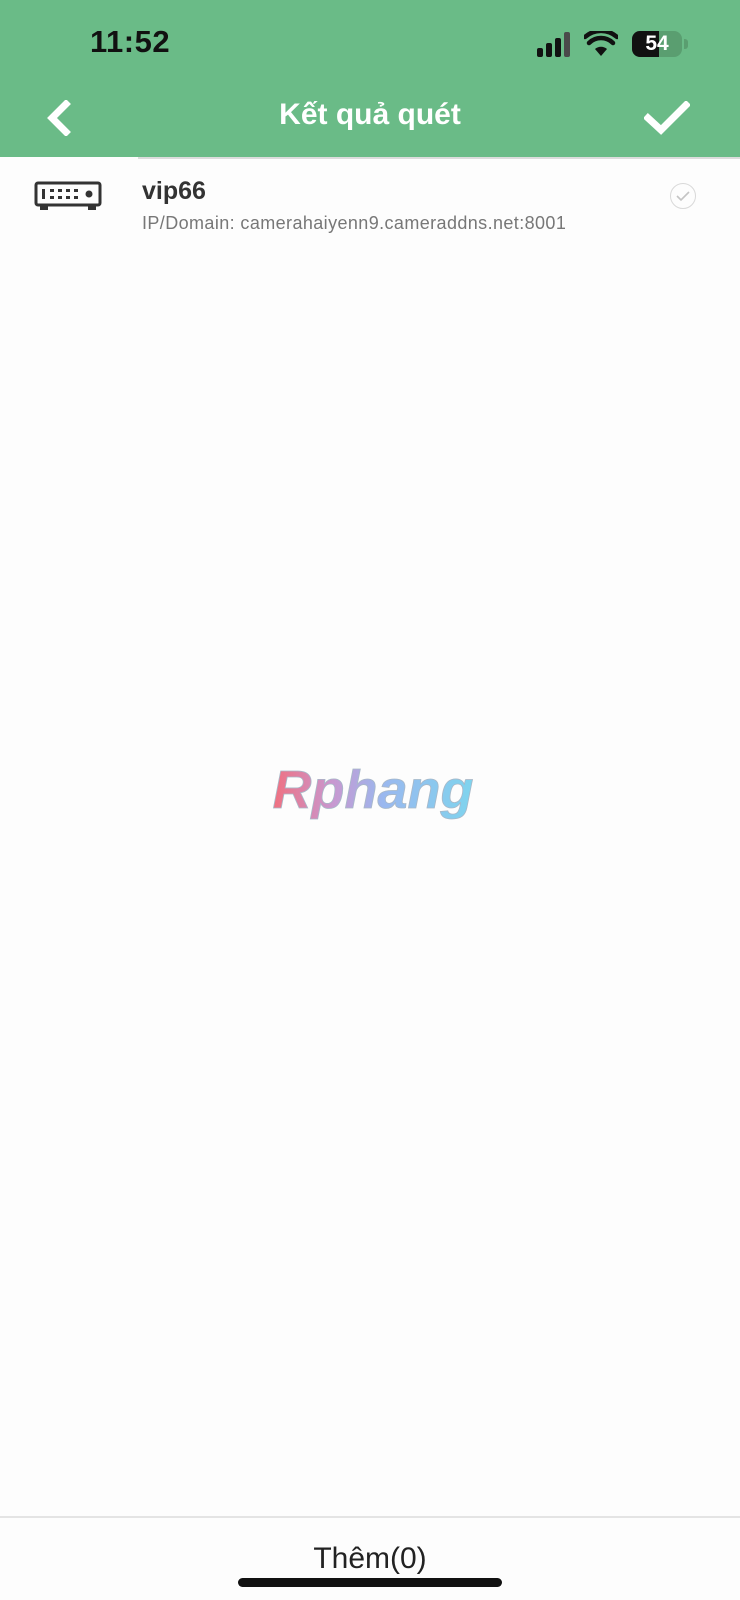 The width and height of the screenshot is (740, 1600). What do you see at coordinates (439, 158) in the screenshot?
I see `row-divider` at bounding box center [439, 158].